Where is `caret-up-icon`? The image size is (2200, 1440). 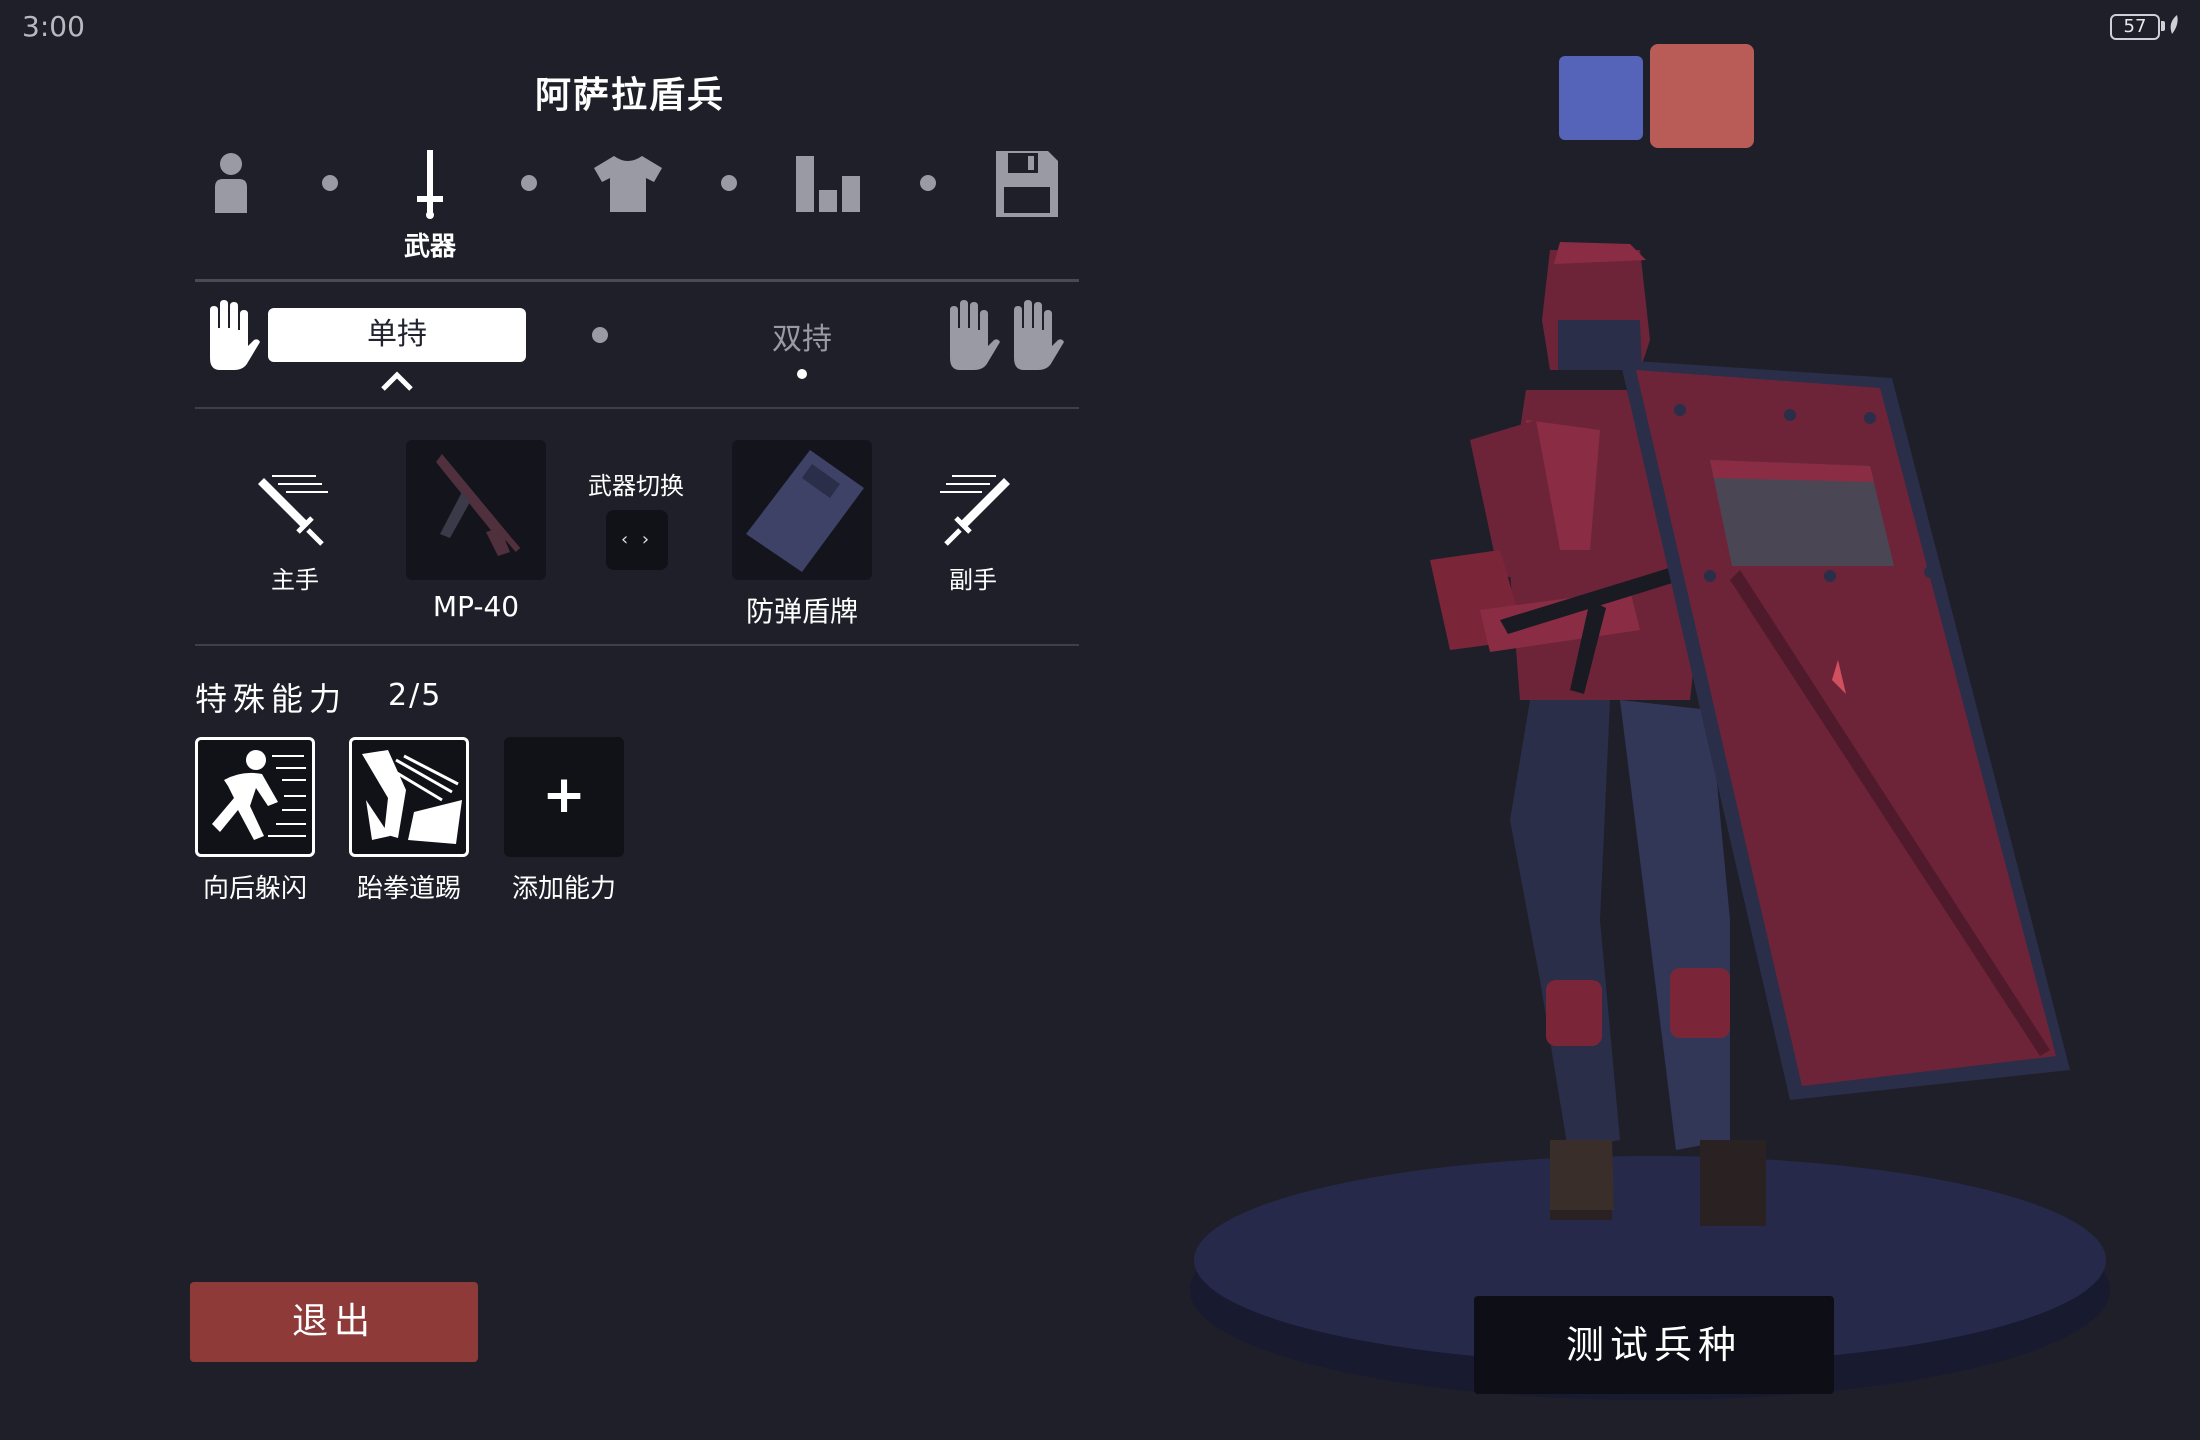 caret-up-icon is located at coordinates (397, 381).